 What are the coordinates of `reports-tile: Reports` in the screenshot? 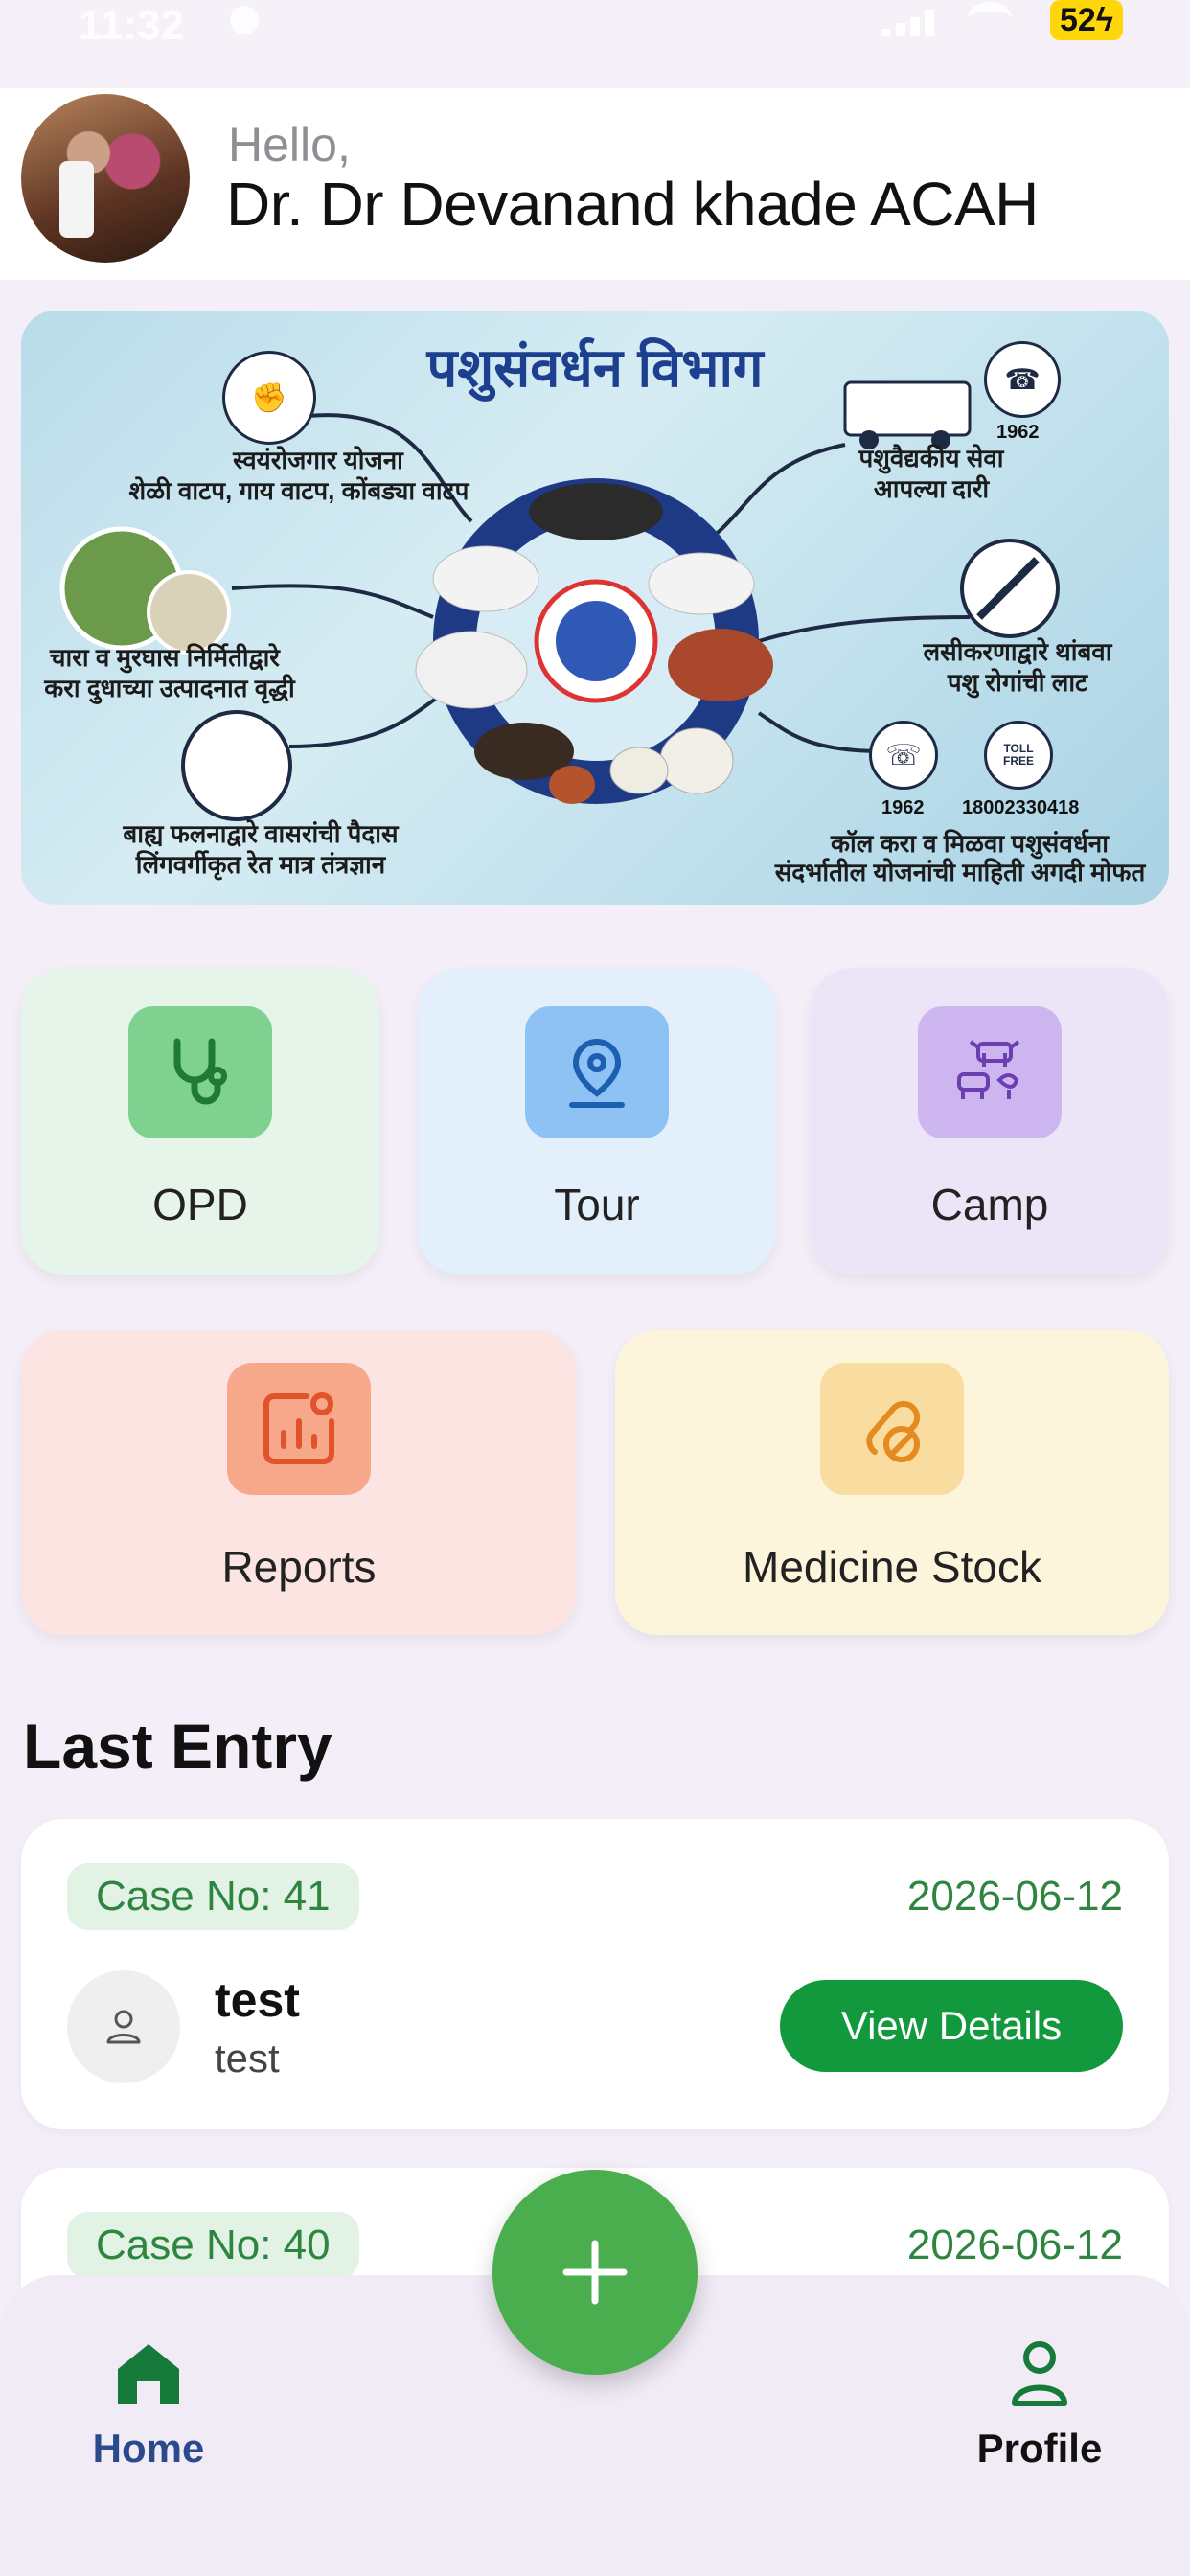 It's located at (299, 1483).